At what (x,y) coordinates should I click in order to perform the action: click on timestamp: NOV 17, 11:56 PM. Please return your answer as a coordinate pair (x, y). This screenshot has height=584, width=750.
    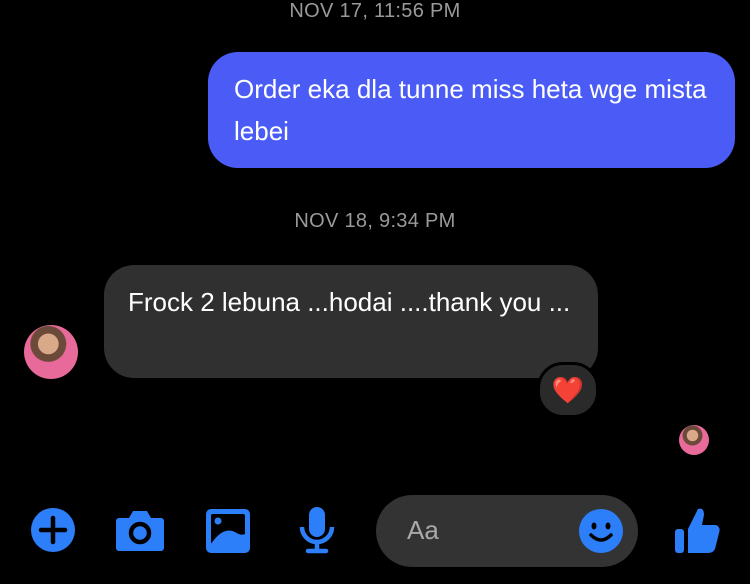
    Looking at the image, I should click on (375, 11).